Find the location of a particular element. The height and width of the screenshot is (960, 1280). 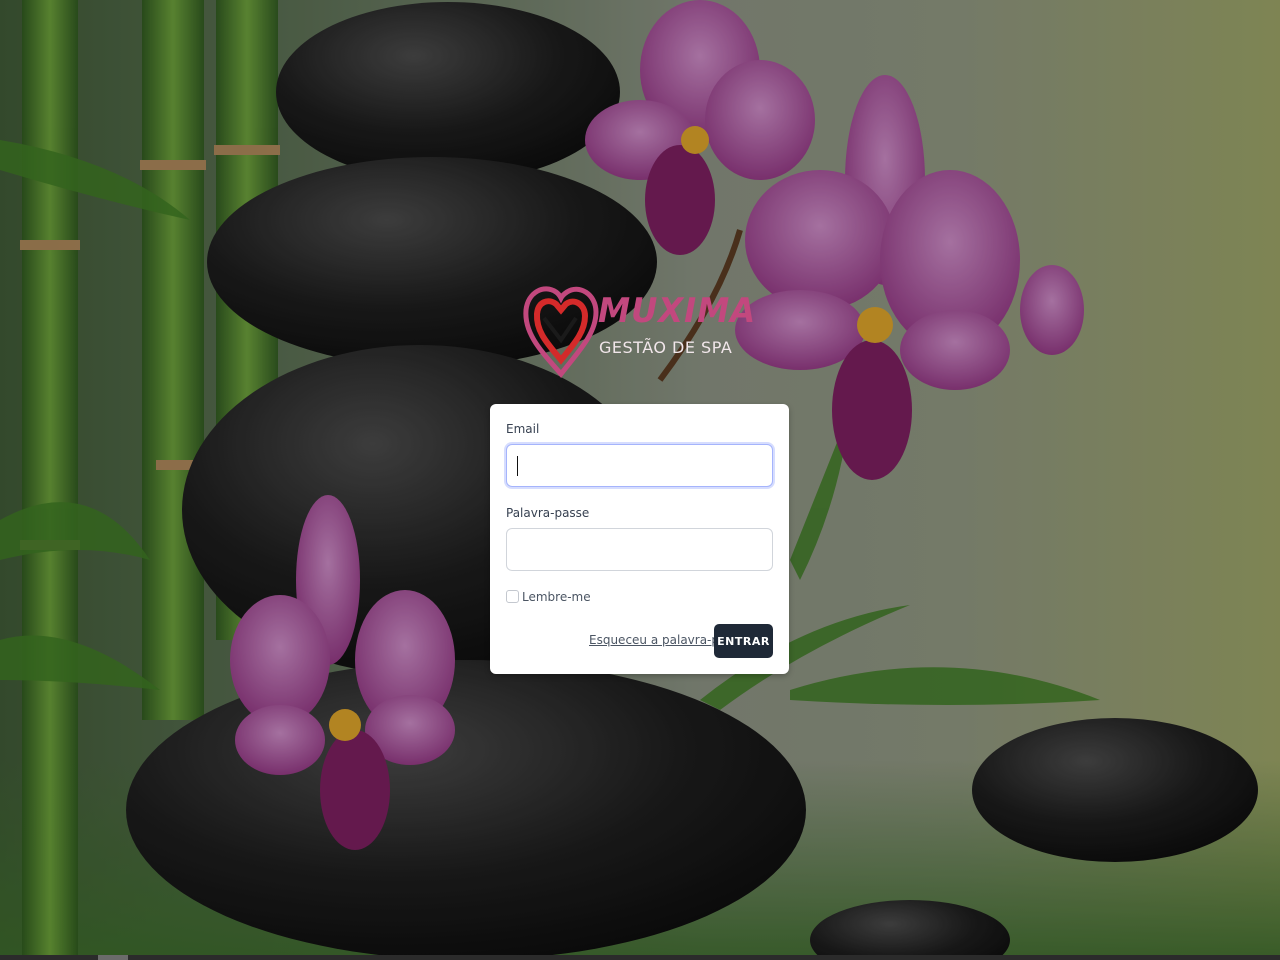

text-caret is located at coordinates (517, 466).